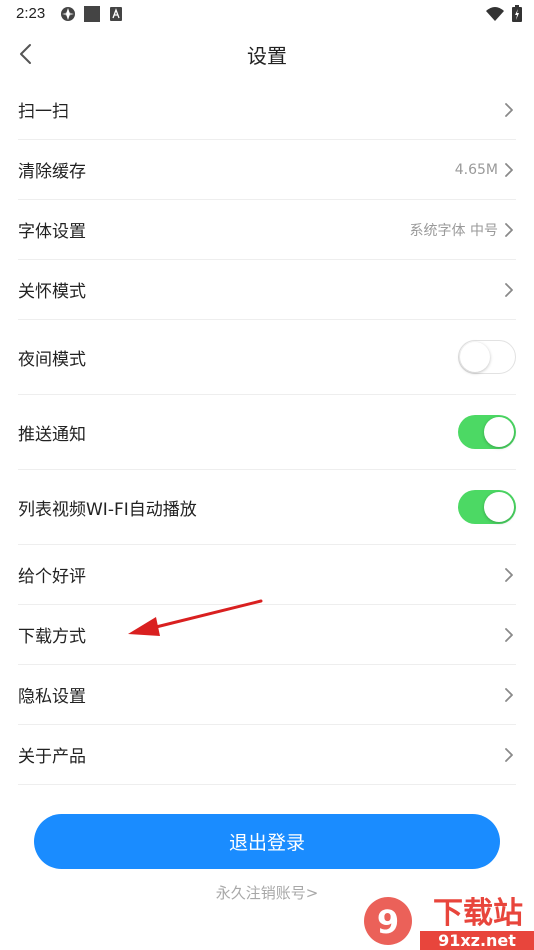 This screenshot has width=534, height=950. I want to click on settings-item-rate: 给个好评, so click(267, 575).